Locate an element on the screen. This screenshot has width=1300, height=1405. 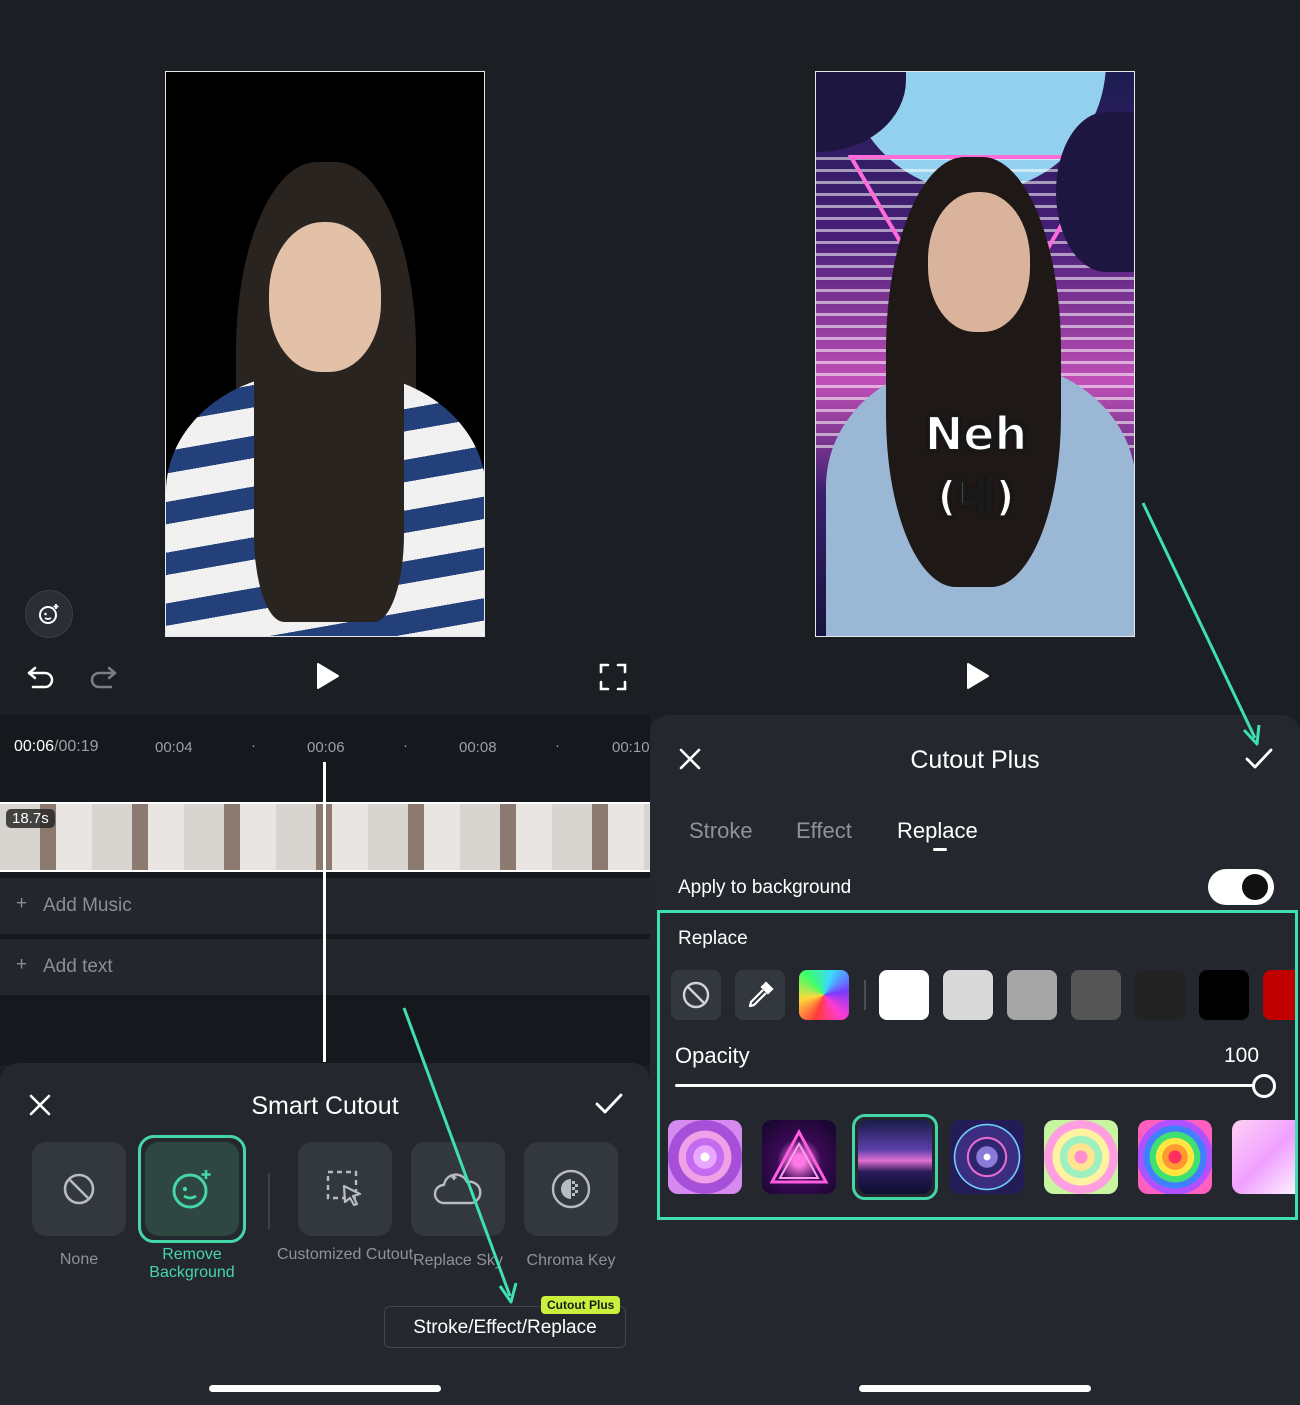
tool-customized-cutout is located at coordinates (345, 1189).